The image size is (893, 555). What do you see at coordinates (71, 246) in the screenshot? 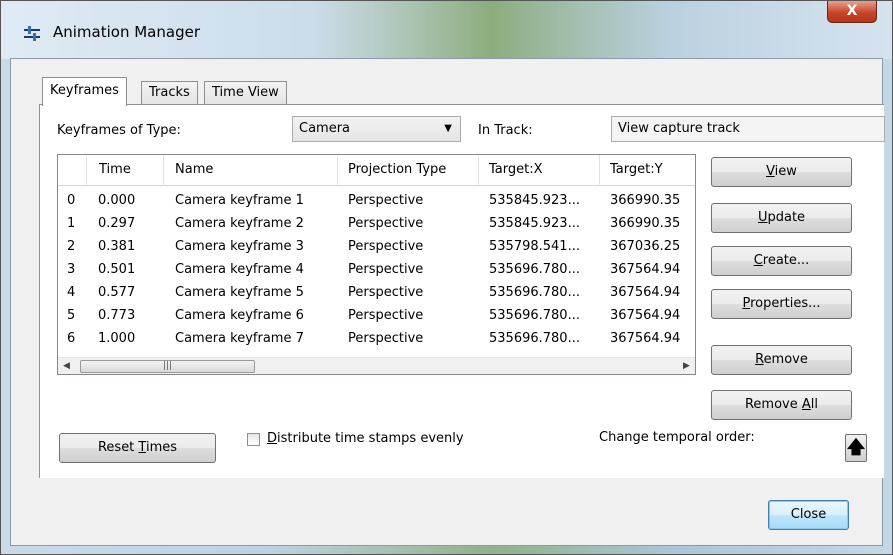
I see `row-index: 2` at bounding box center [71, 246].